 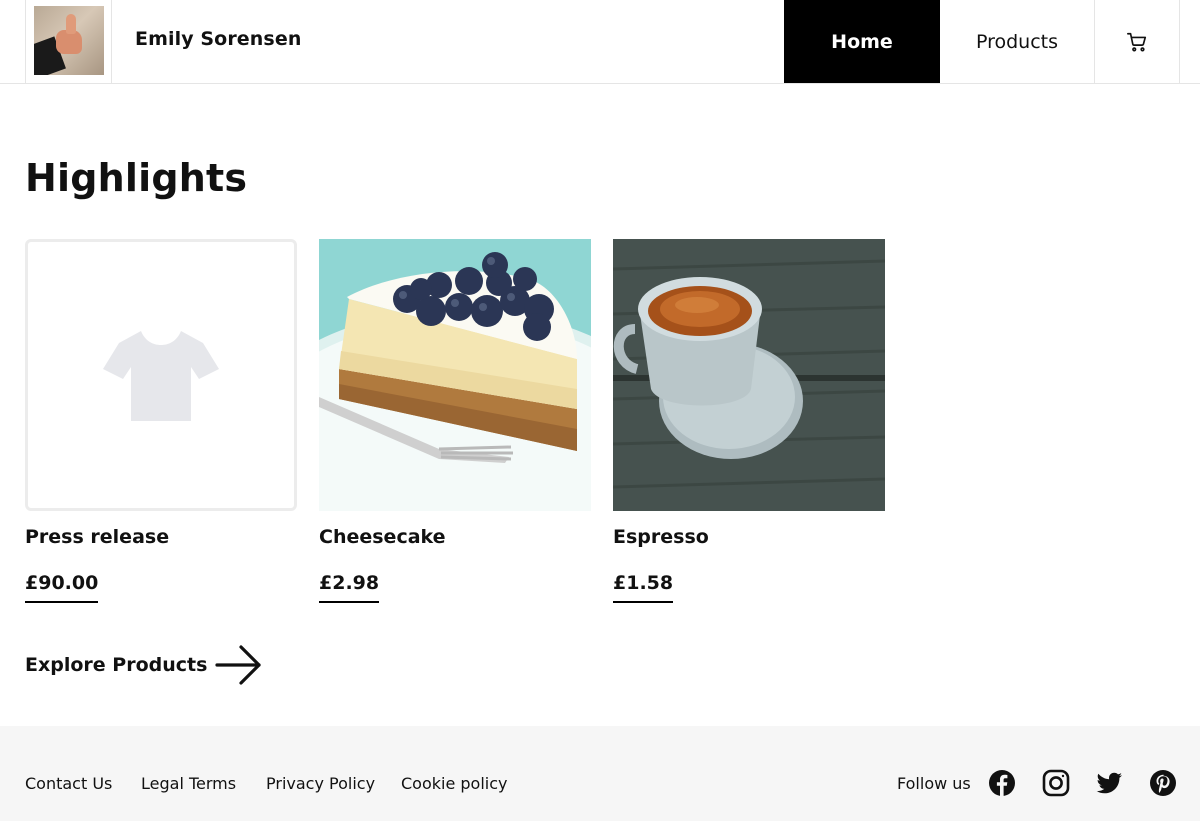 What do you see at coordinates (62, 587) in the screenshot?
I see `product-price: £90.00` at bounding box center [62, 587].